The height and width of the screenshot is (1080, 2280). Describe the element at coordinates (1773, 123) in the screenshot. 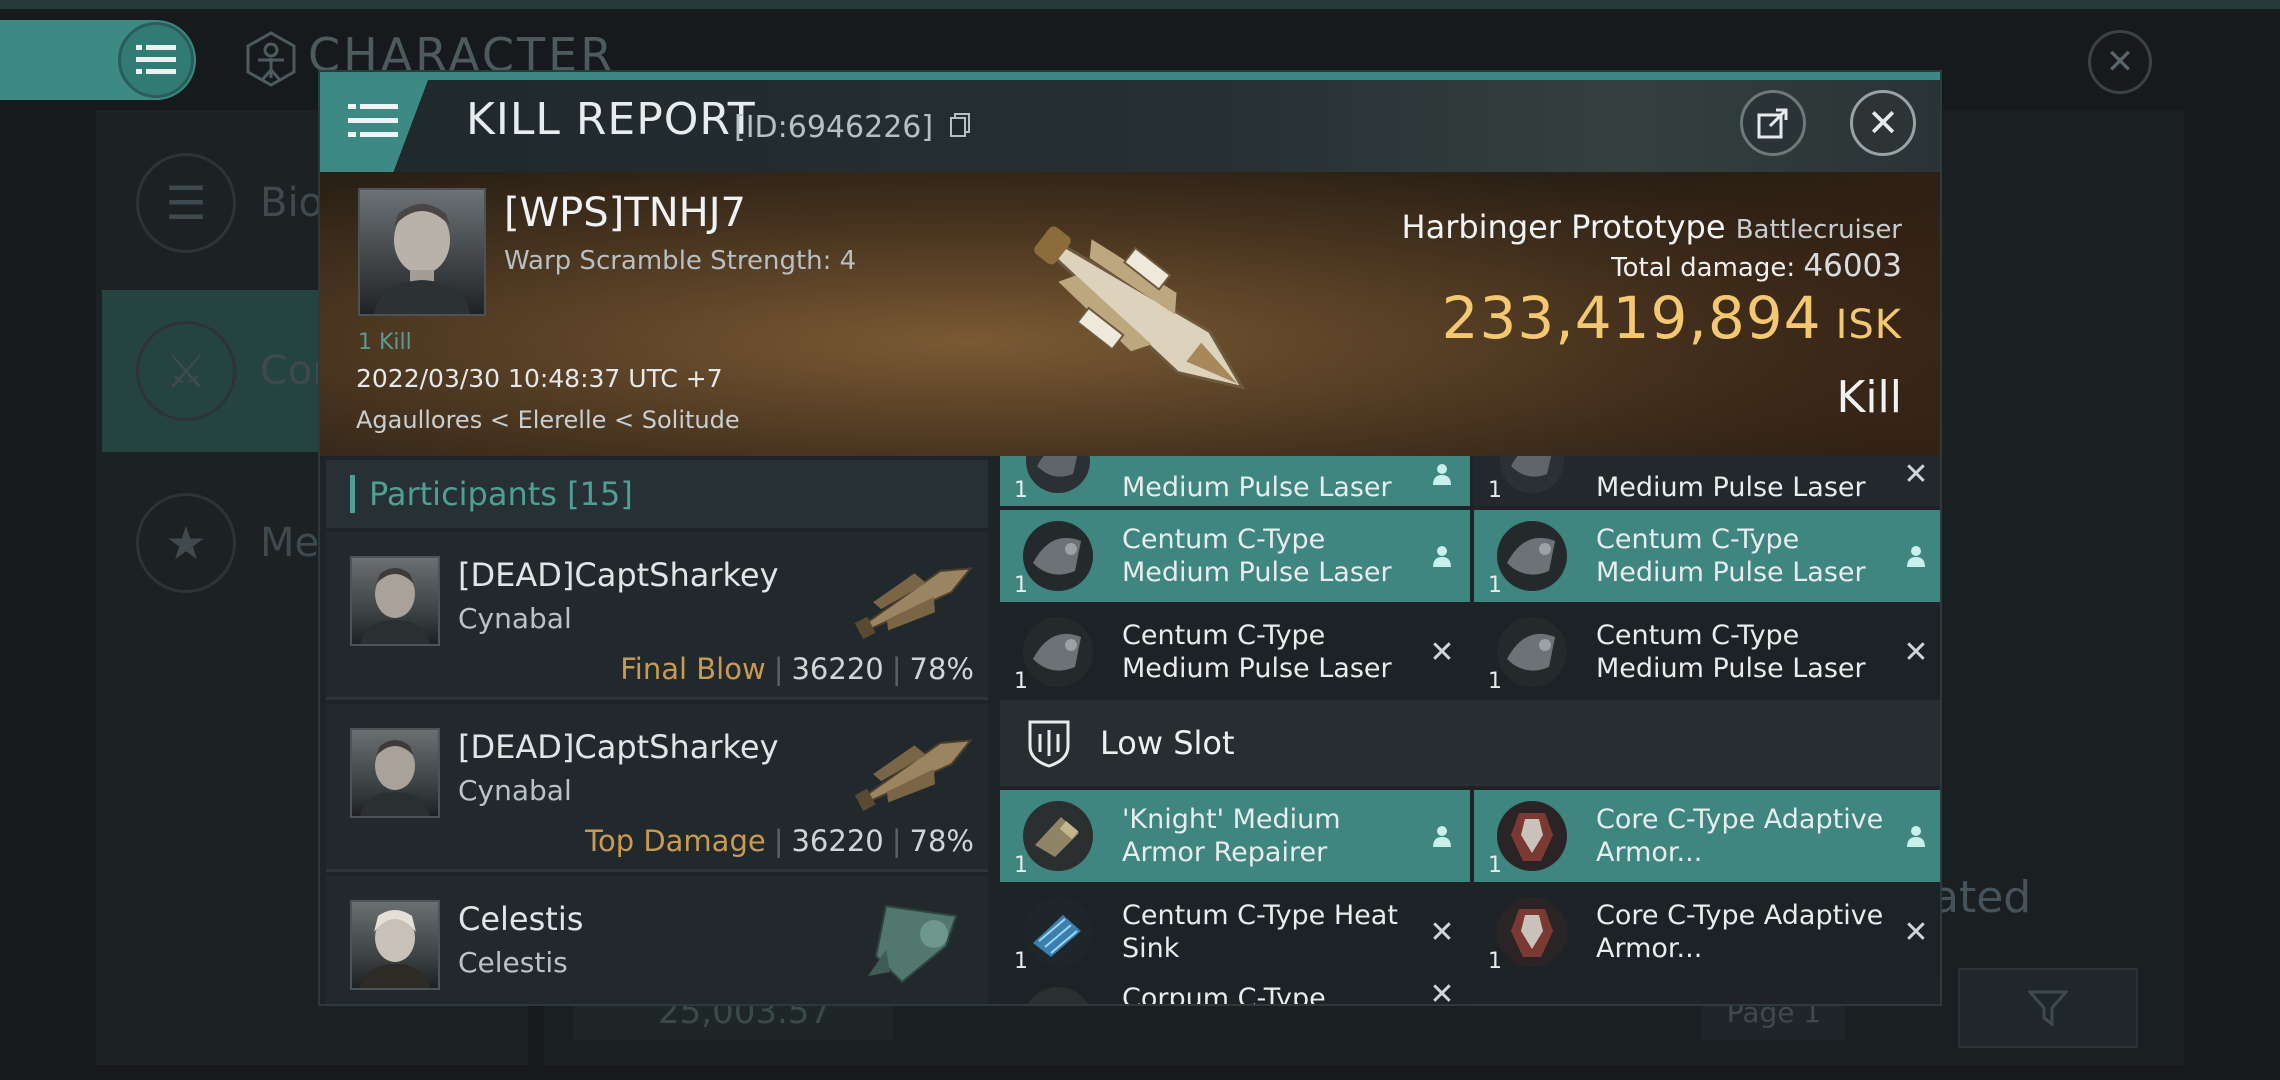

I see `share-icon` at that location.